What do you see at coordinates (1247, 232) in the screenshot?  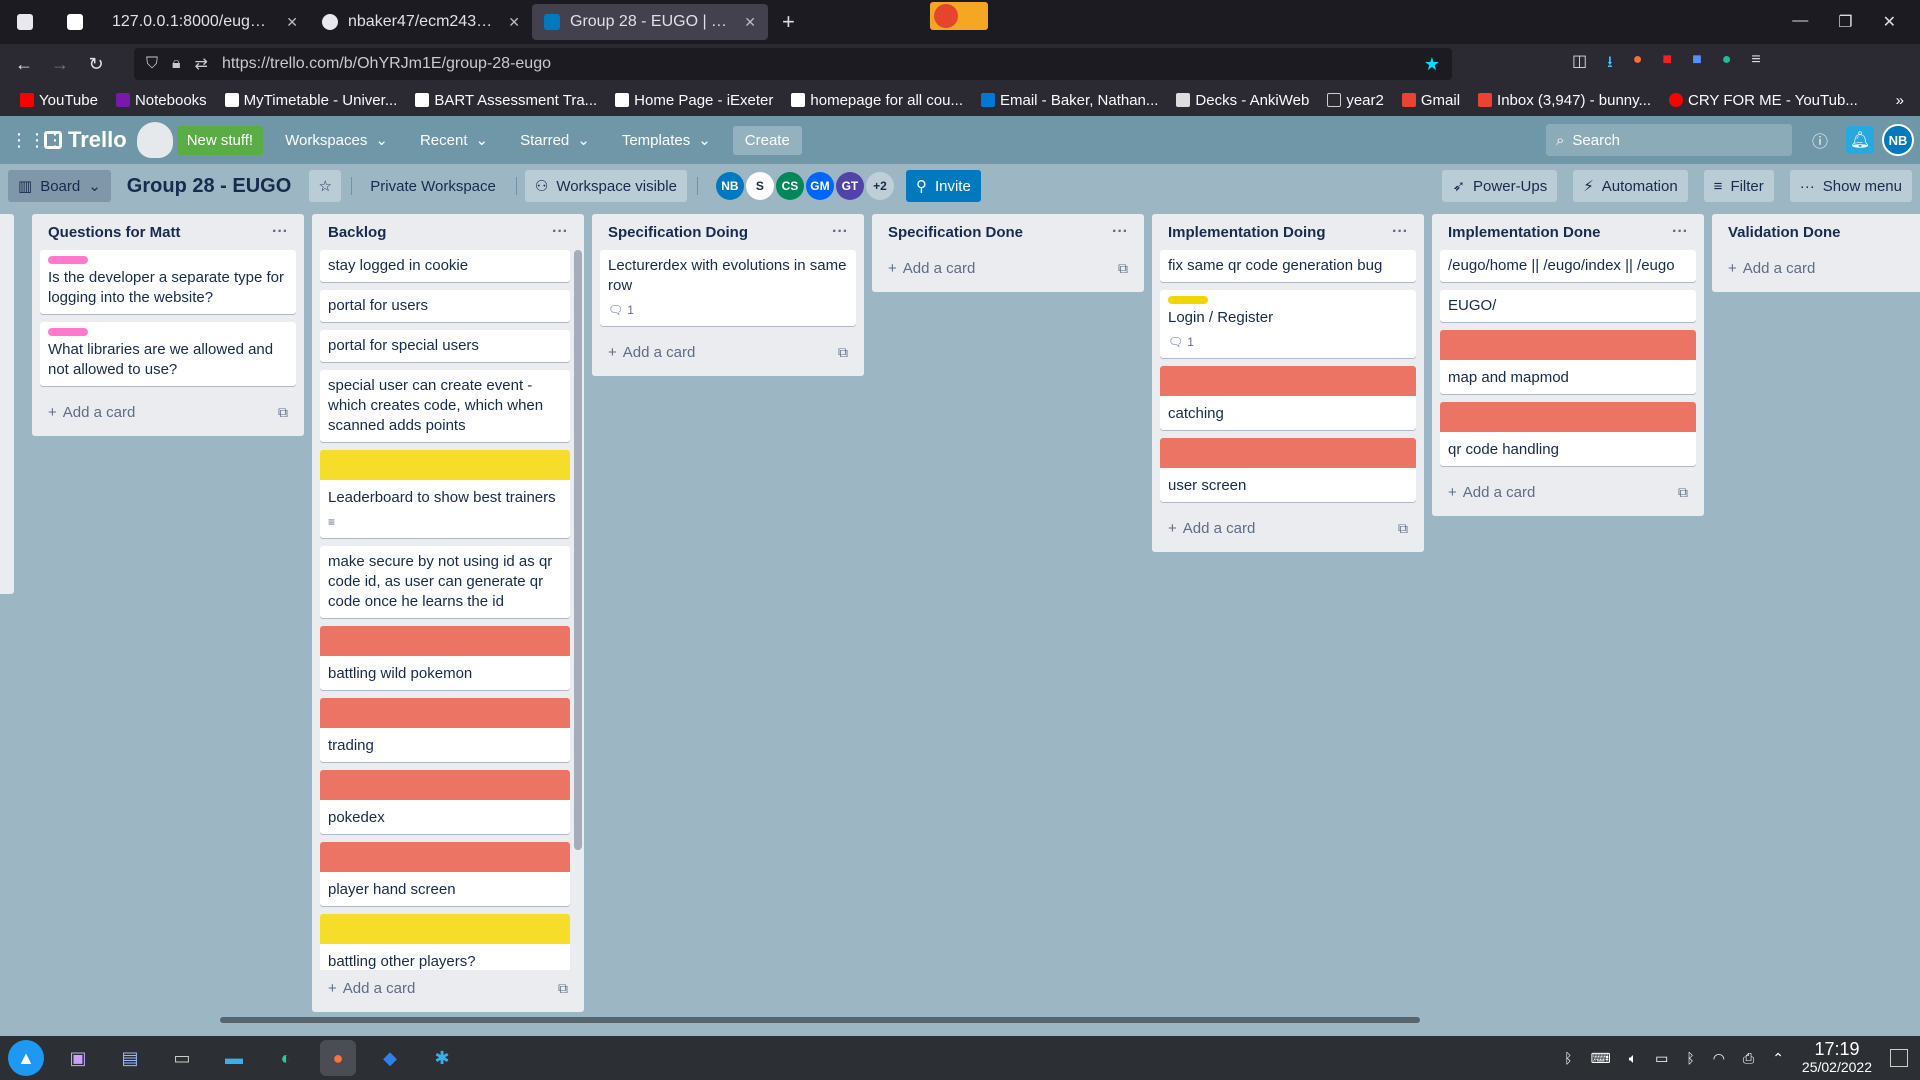 I see `list-title: Implementation Doing` at bounding box center [1247, 232].